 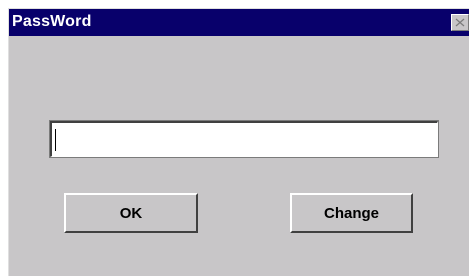 I want to click on title-bar: PassWord, so click(x=239, y=22).